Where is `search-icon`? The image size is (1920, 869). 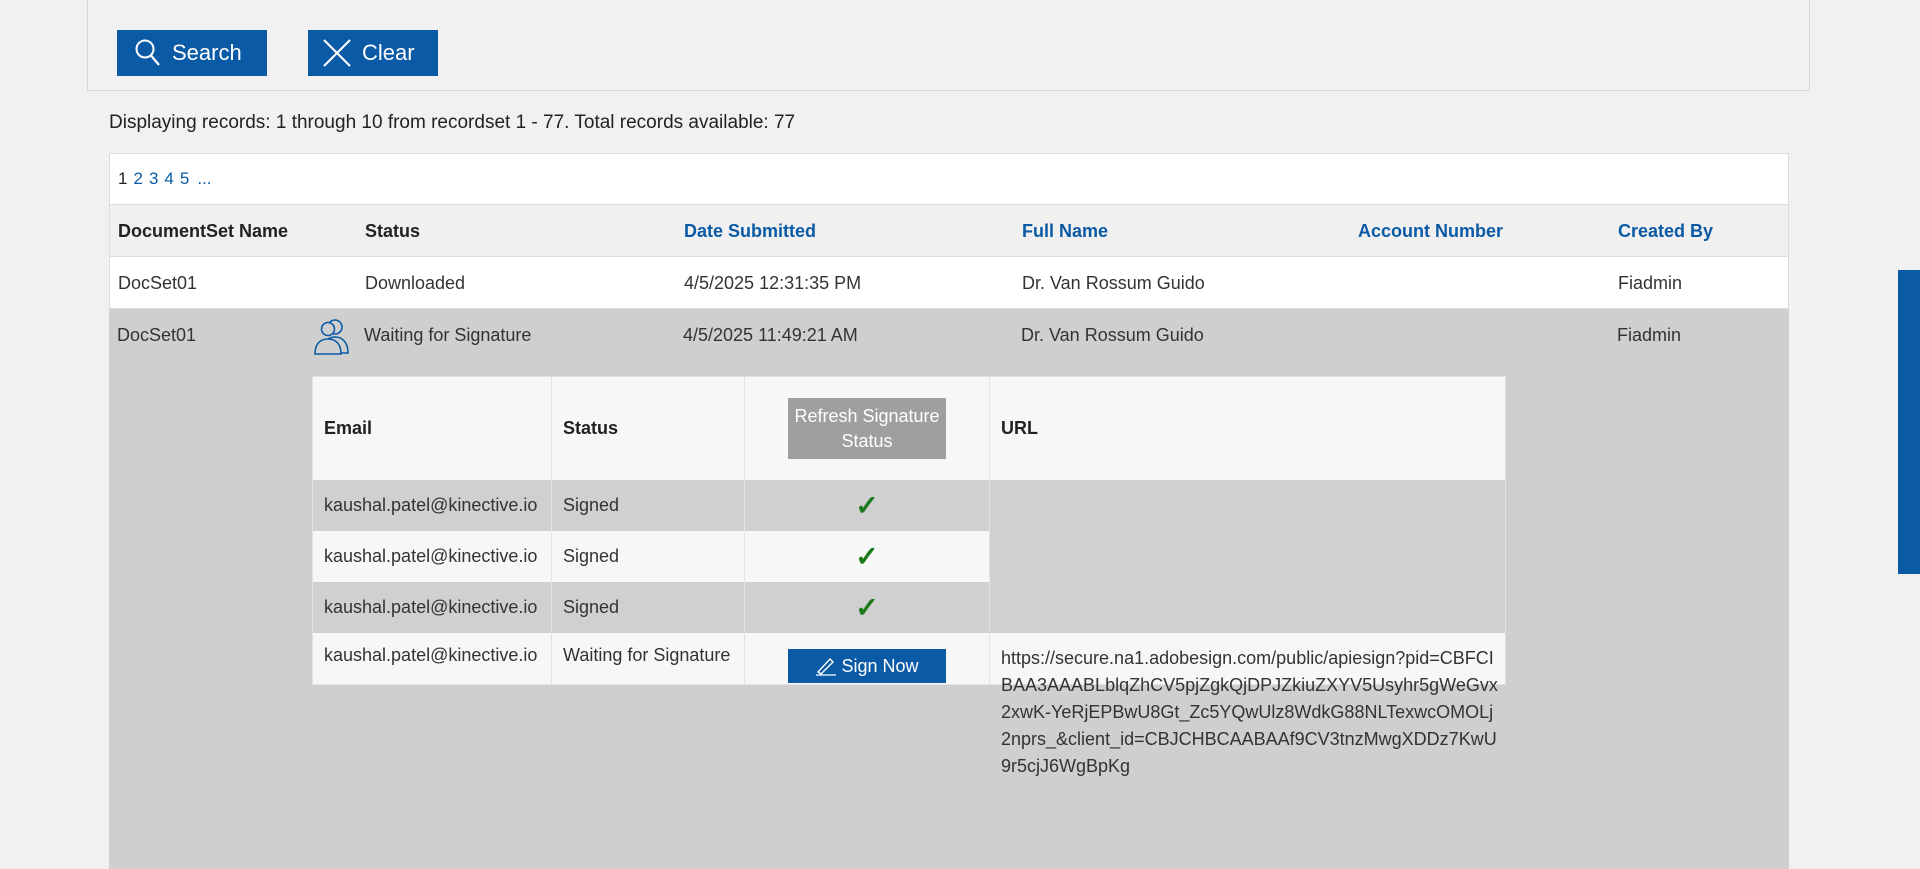 search-icon is located at coordinates (147, 52).